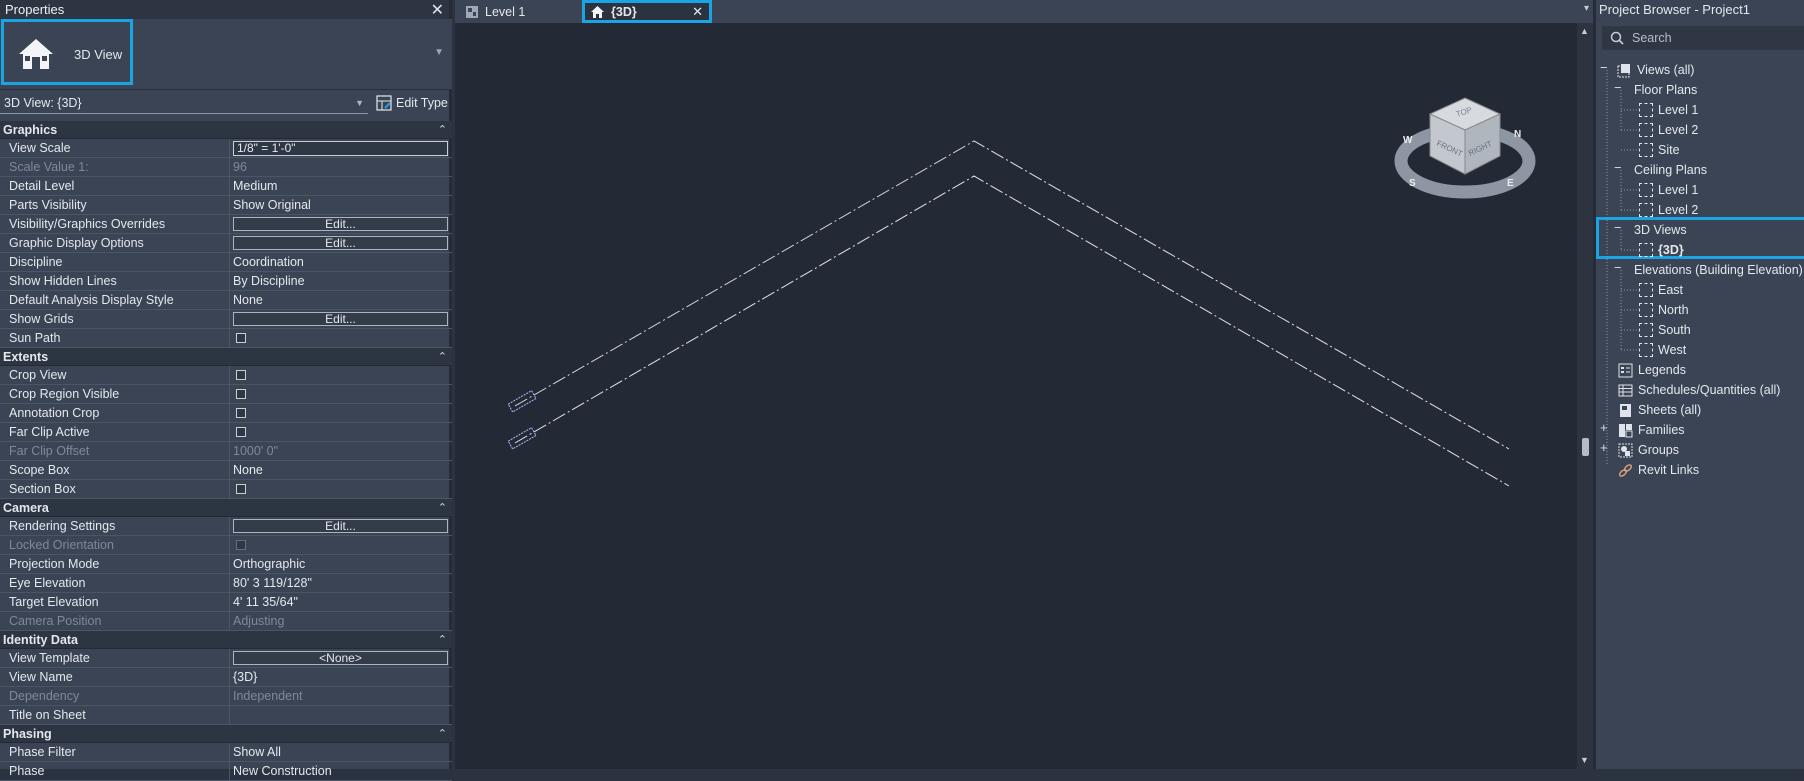 The image size is (1804, 781). What do you see at coordinates (1668, 110) in the screenshot?
I see `tree-item-floor-level-1: Level 1` at bounding box center [1668, 110].